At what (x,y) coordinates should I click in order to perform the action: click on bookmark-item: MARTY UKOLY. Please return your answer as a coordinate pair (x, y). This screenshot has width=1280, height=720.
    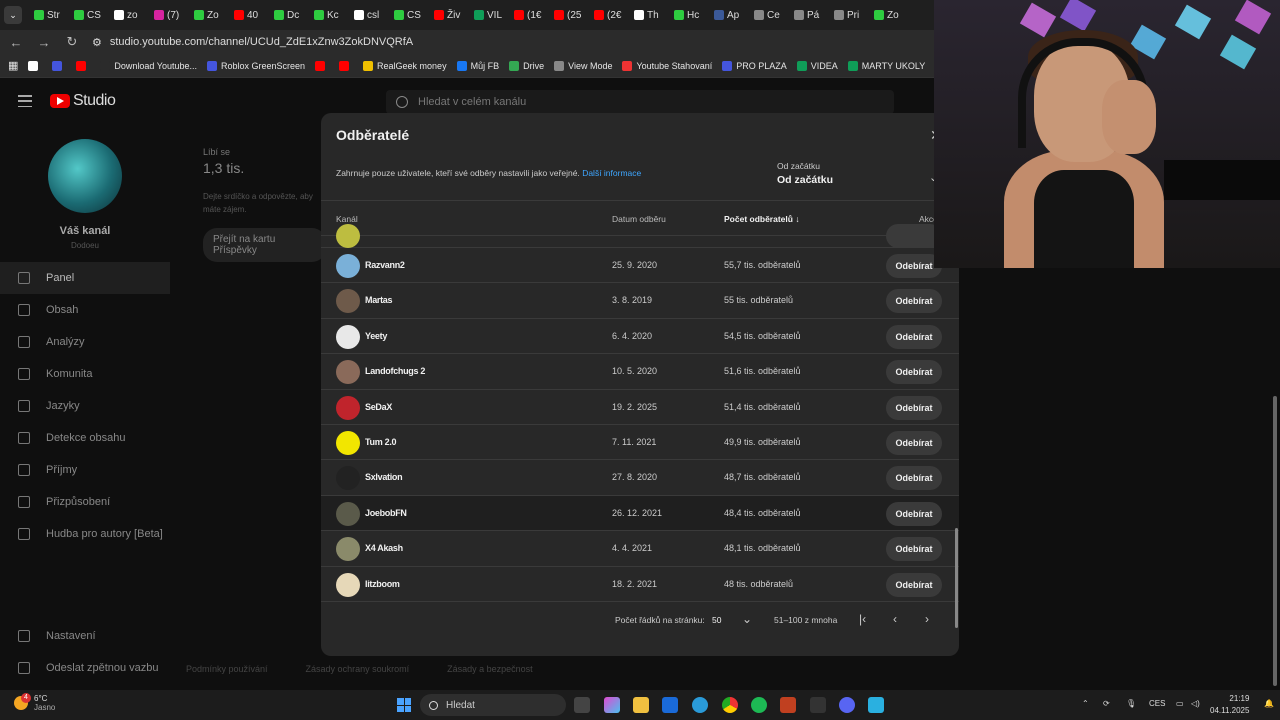
    Looking at the image, I should click on (886, 65).